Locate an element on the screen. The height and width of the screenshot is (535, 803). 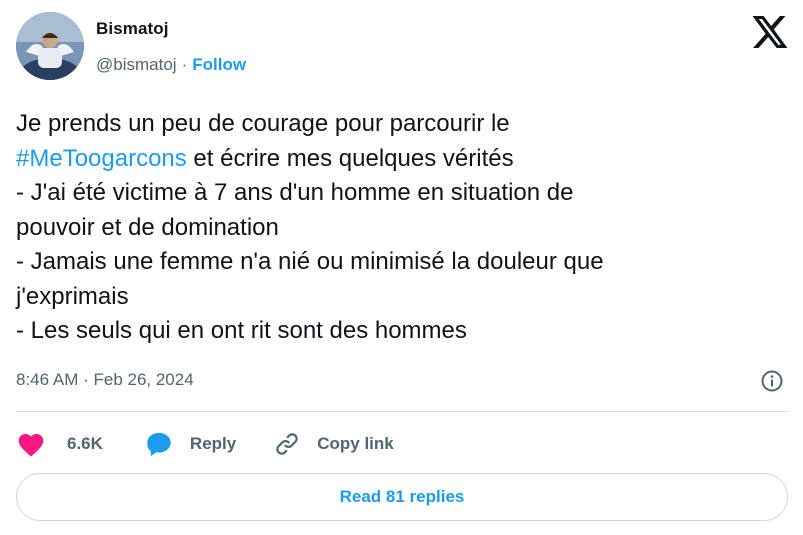
tweet-timestamp: 8:46 AM · Feb 26, 2024 is located at coordinates (105, 380).